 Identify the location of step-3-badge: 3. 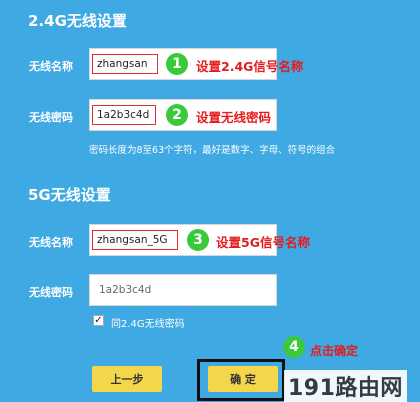
(198, 240).